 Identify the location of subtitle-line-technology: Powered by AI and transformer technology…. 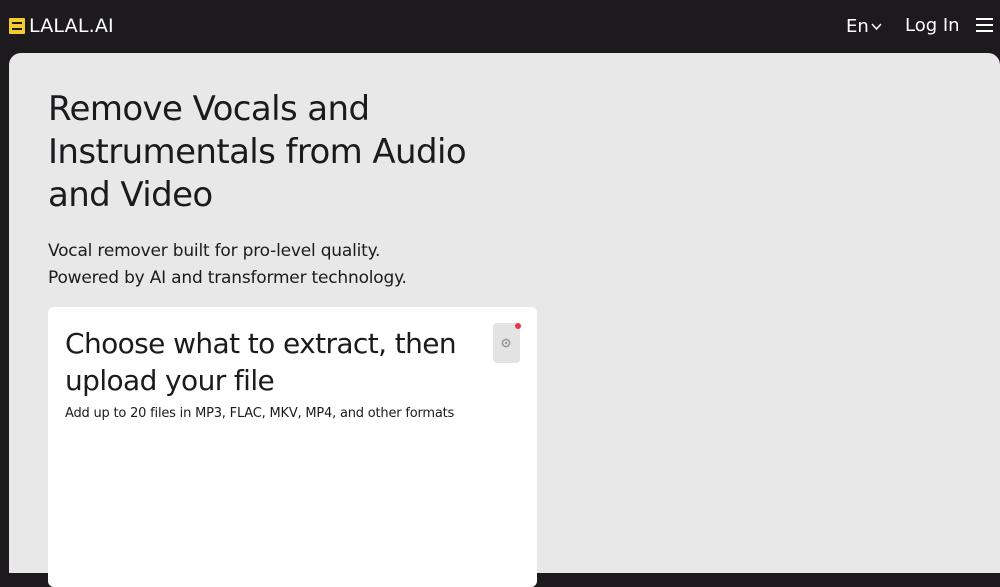
(227, 278).